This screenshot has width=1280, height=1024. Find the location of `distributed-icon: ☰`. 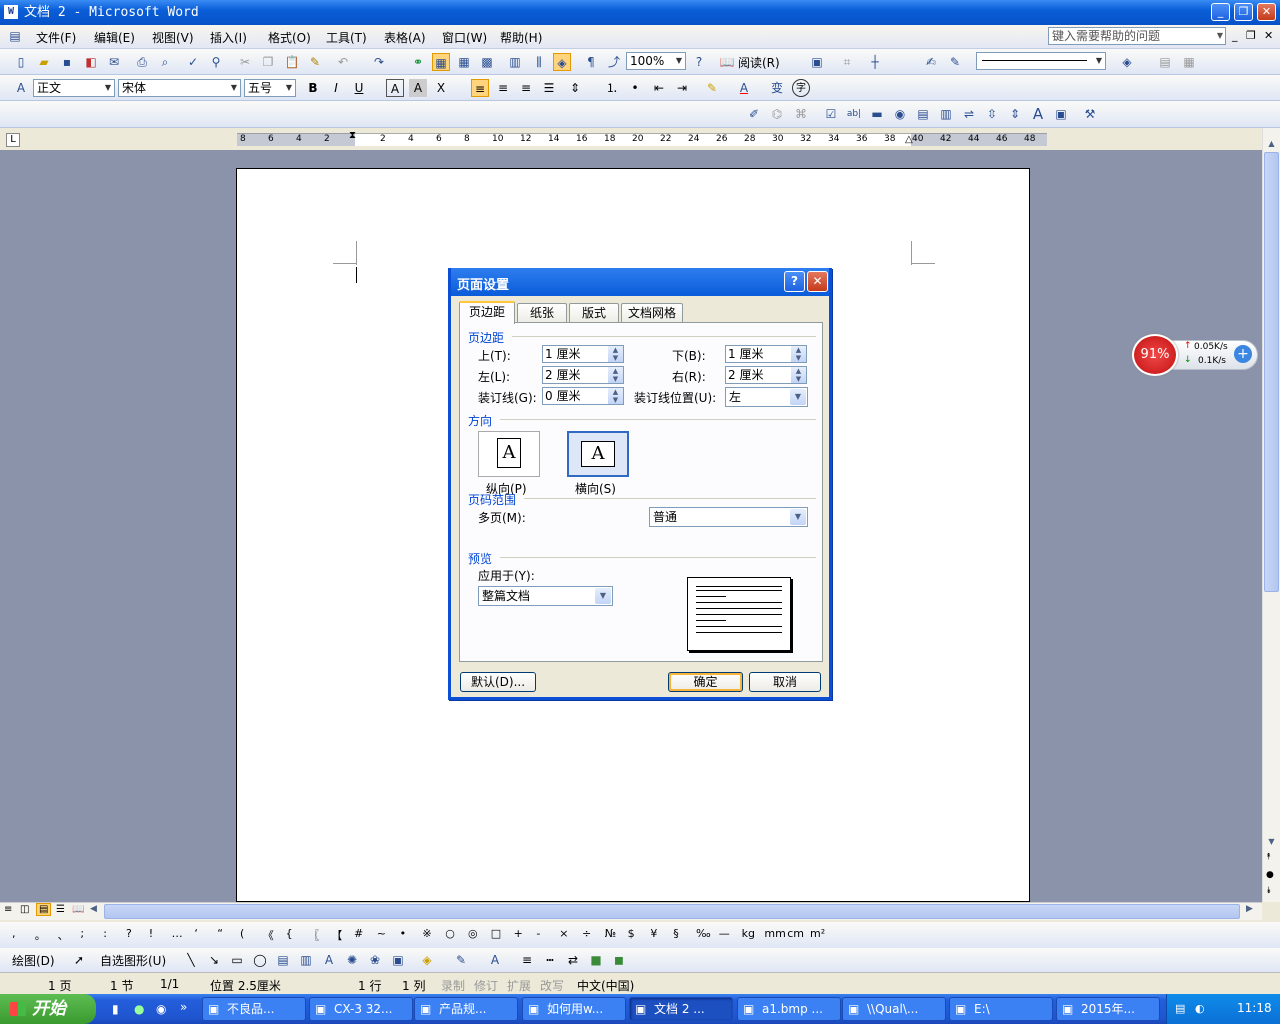

distributed-icon: ☰ is located at coordinates (549, 88).